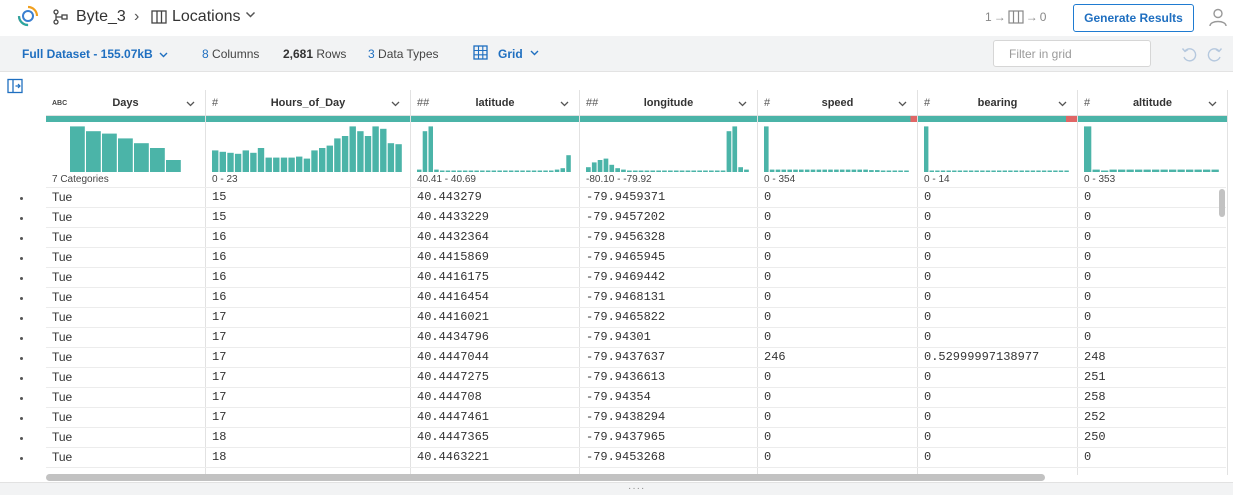 This screenshot has height=495, width=1233. What do you see at coordinates (125, 103) in the screenshot?
I see `column-header: ABC Days` at bounding box center [125, 103].